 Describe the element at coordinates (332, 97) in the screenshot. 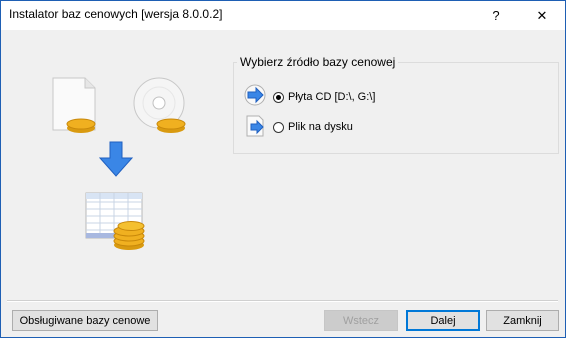

I see `radio-cd-label: Płyta CD [D:\, G:\]` at that location.